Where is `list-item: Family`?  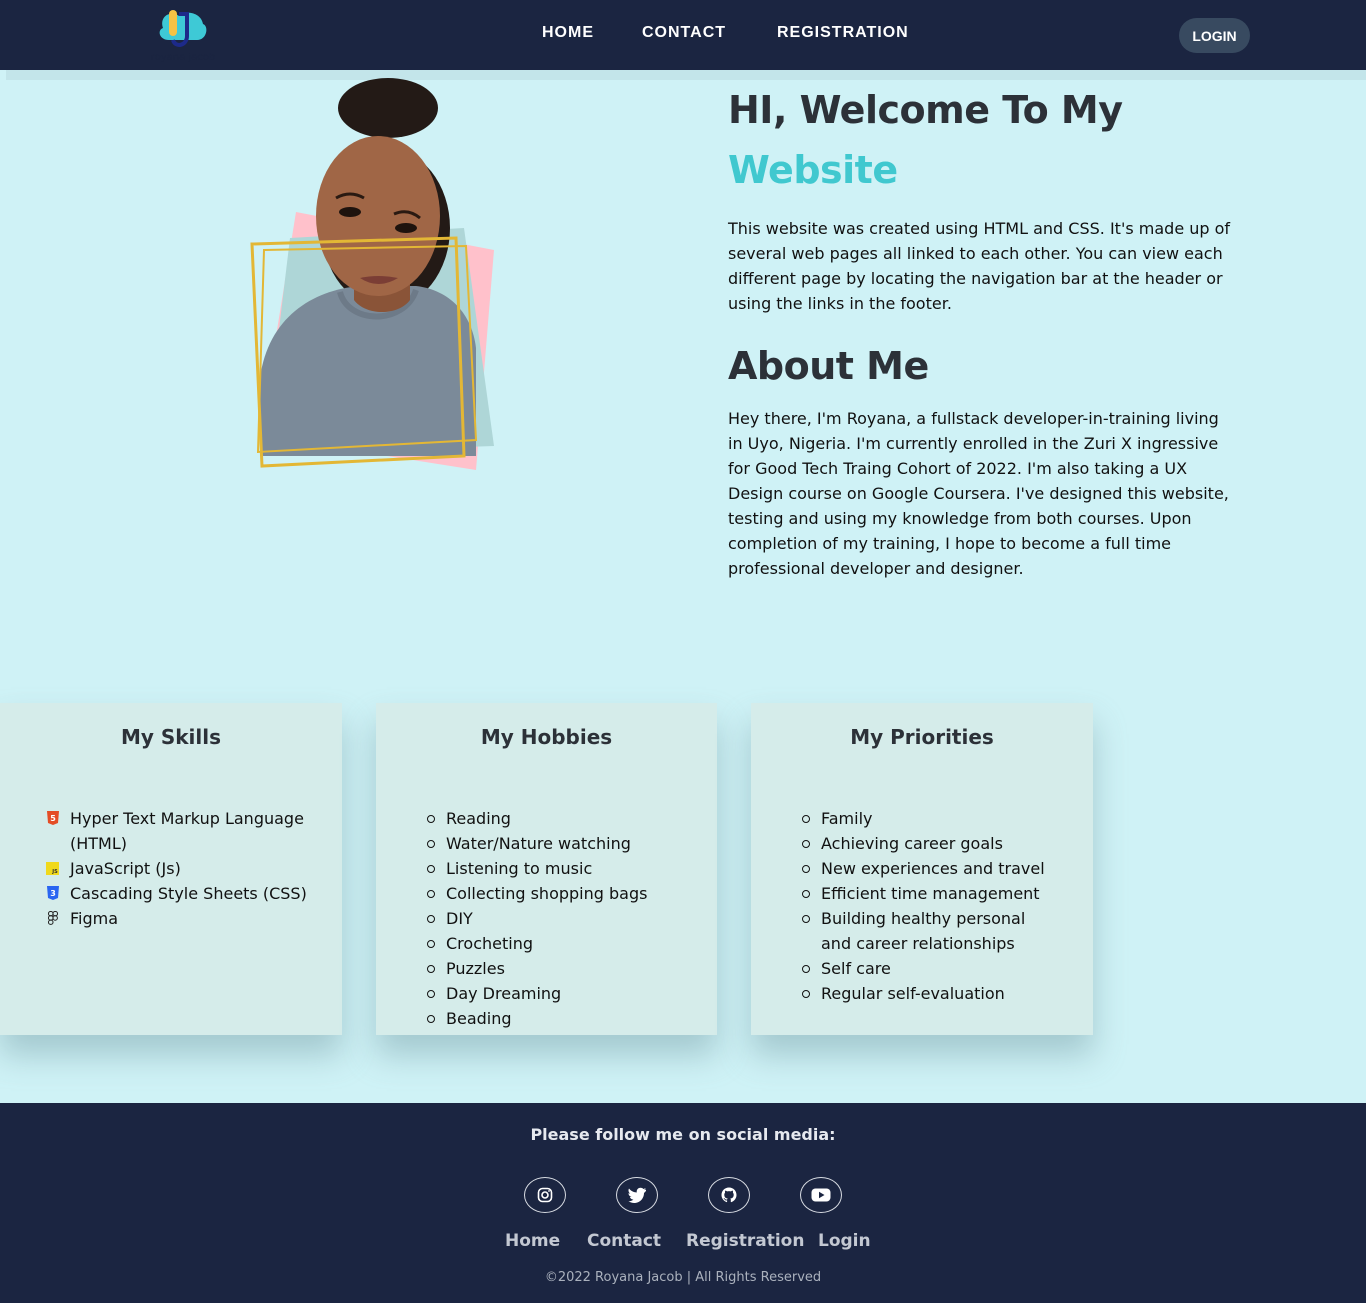
list-item: Family is located at coordinates (926, 818).